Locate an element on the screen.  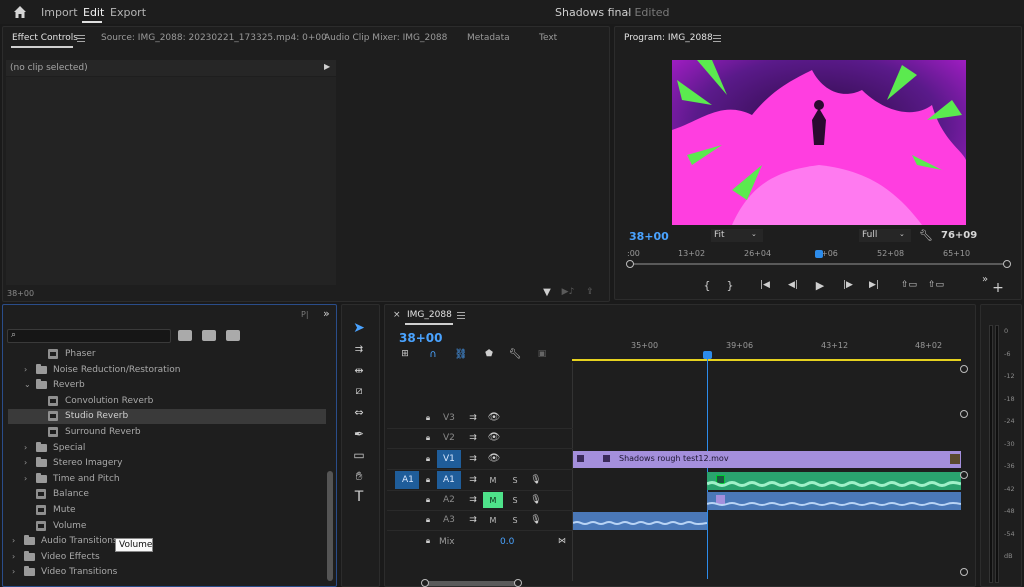
effects-tree-item: Phaser is located at coordinates (167, 354).